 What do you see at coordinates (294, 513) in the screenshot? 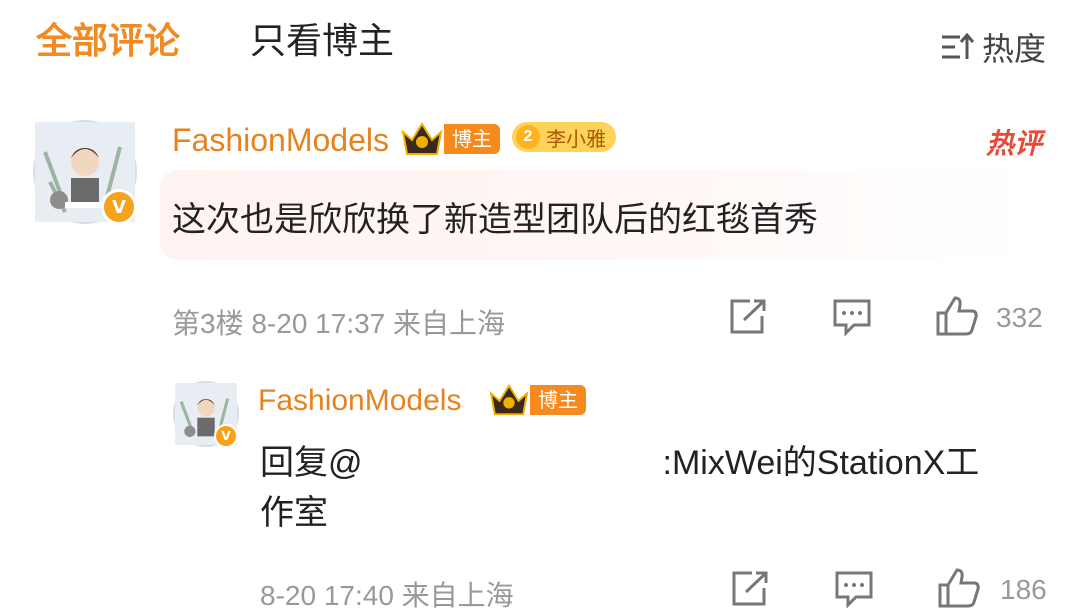
I see `reply-line-2: 作室` at bounding box center [294, 513].